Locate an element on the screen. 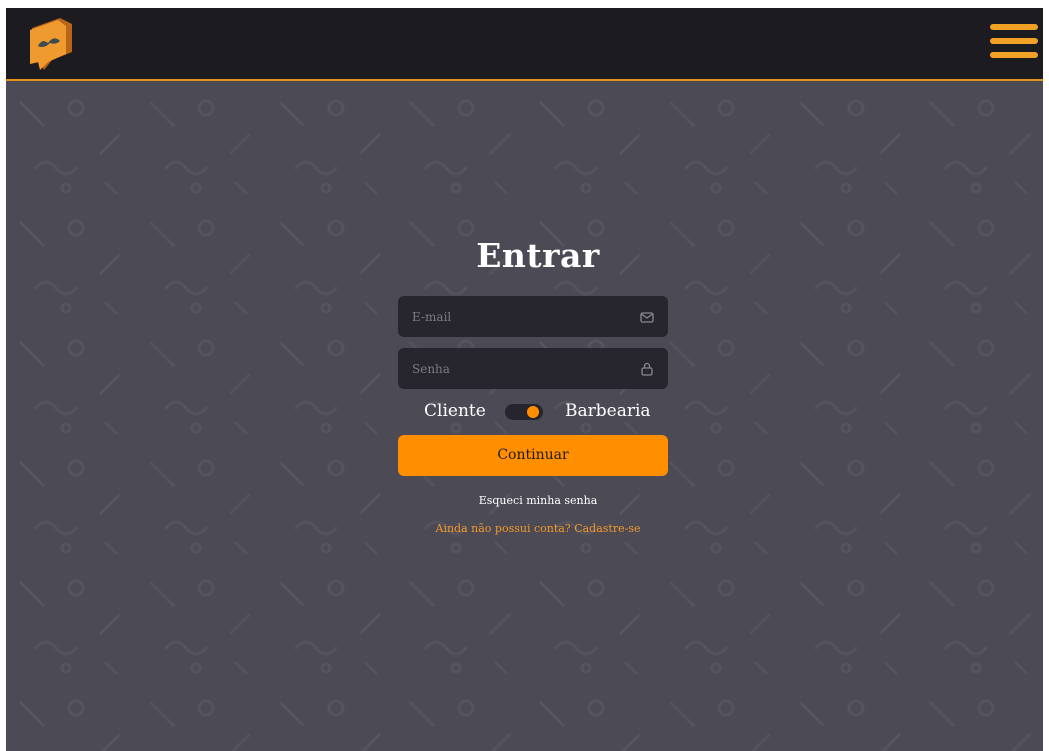  continue-button: Continuar is located at coordinates (533, 455).